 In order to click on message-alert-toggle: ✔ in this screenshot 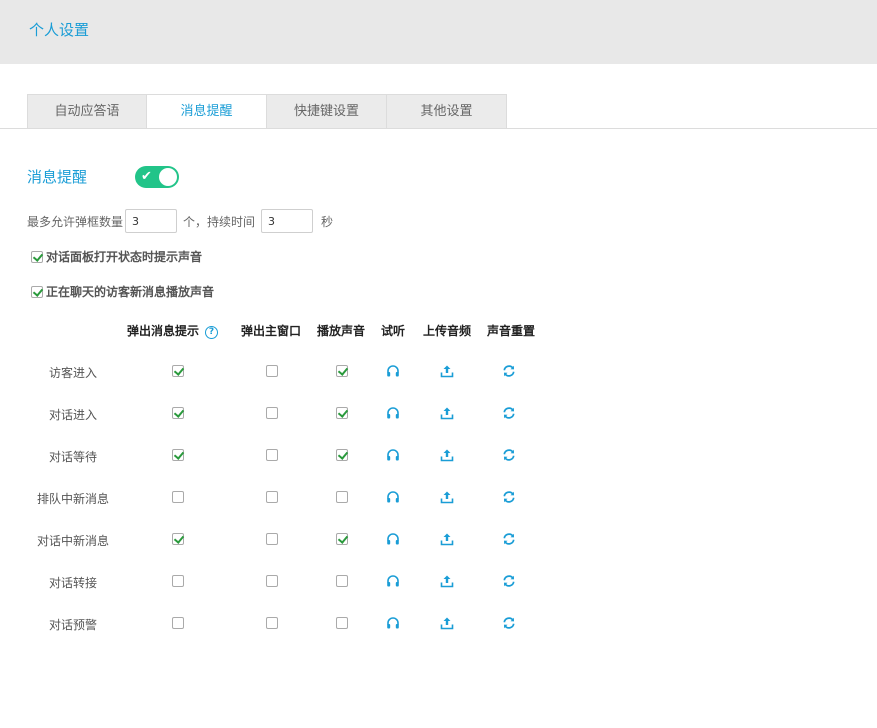, I will do `click(157, 177)`.